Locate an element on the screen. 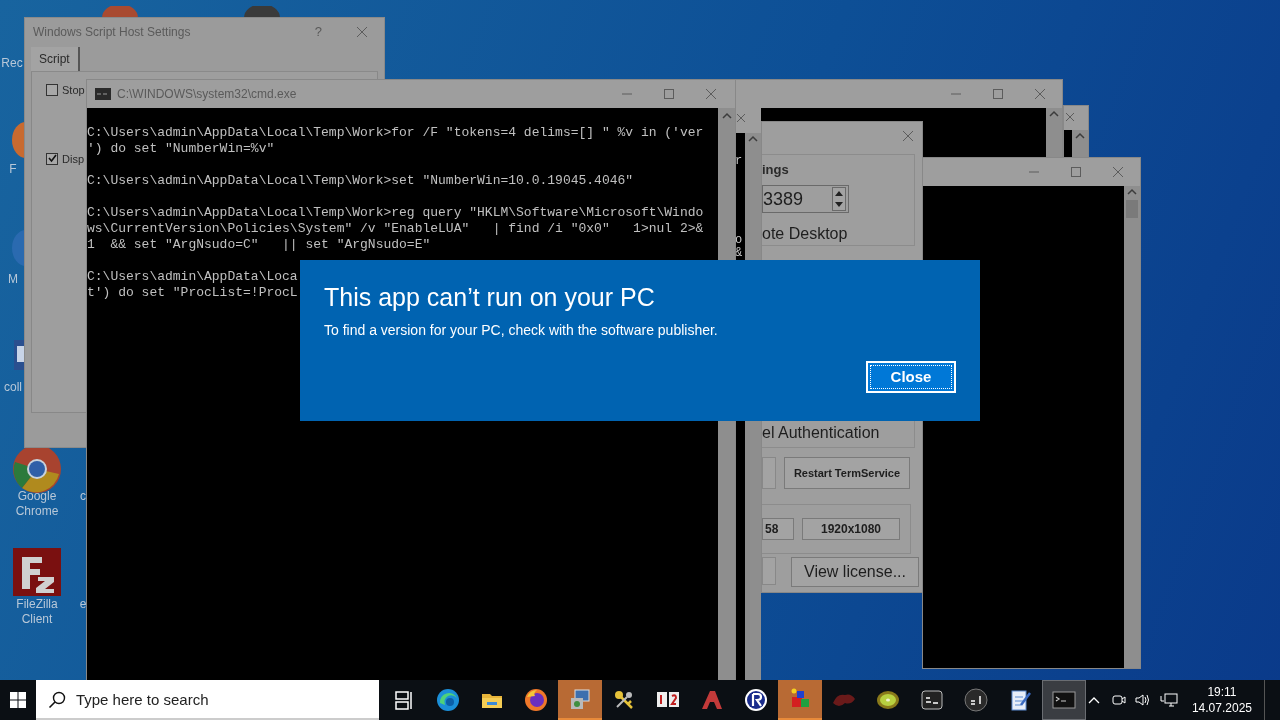 The height and width of the screenshot is (720, 1280). restart-button: Restart TermService is located at coordinates (847, 473).